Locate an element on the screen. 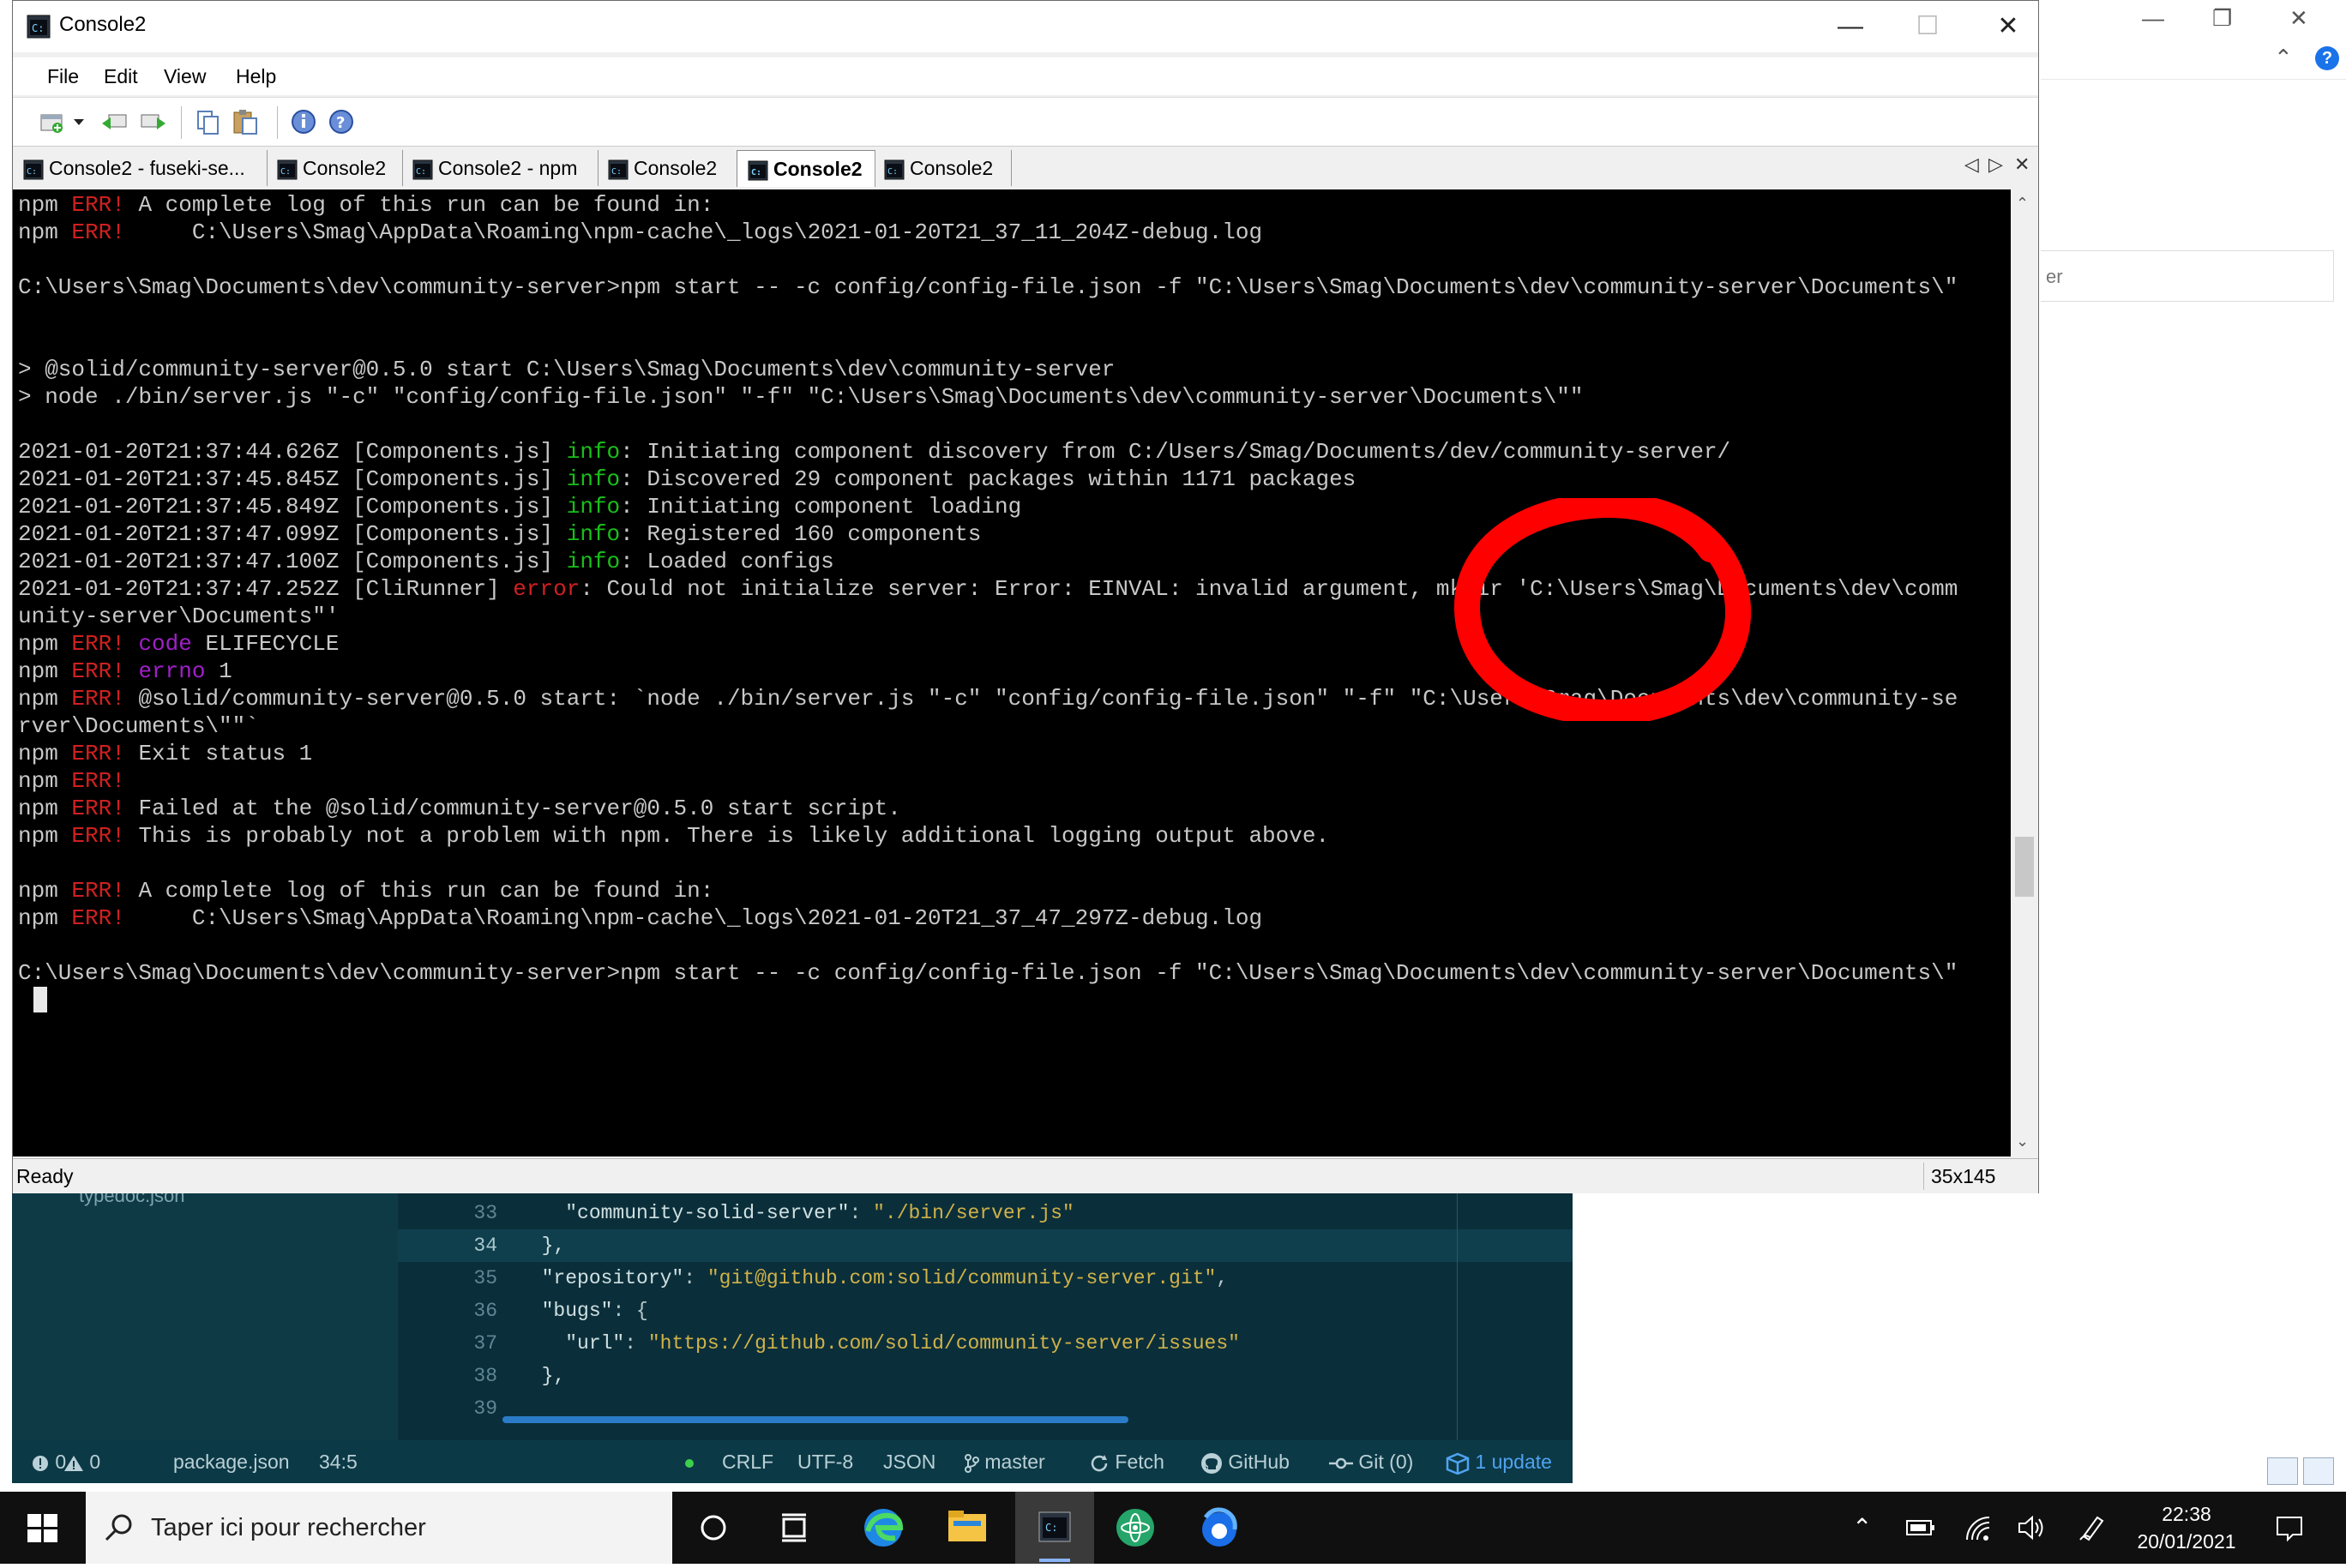 The width and height of the screenshot is (2346, 1568). view-toggle is located at coordinates (2303, 1473).